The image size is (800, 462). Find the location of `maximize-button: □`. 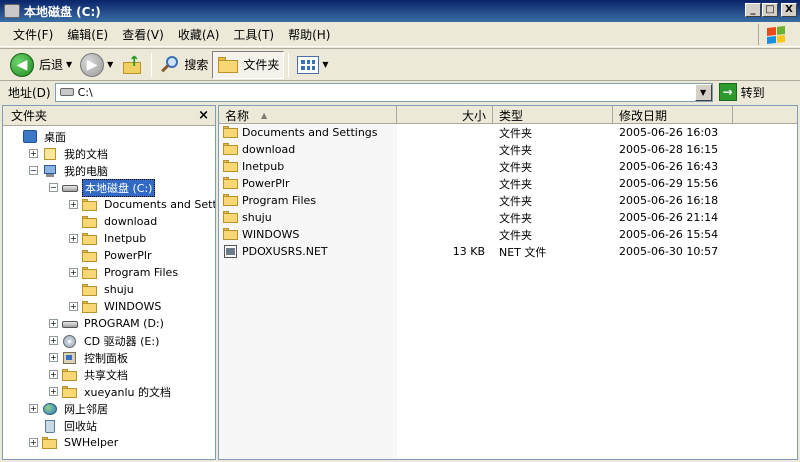

maximize-button: □ is located at coordinates (770, 10).